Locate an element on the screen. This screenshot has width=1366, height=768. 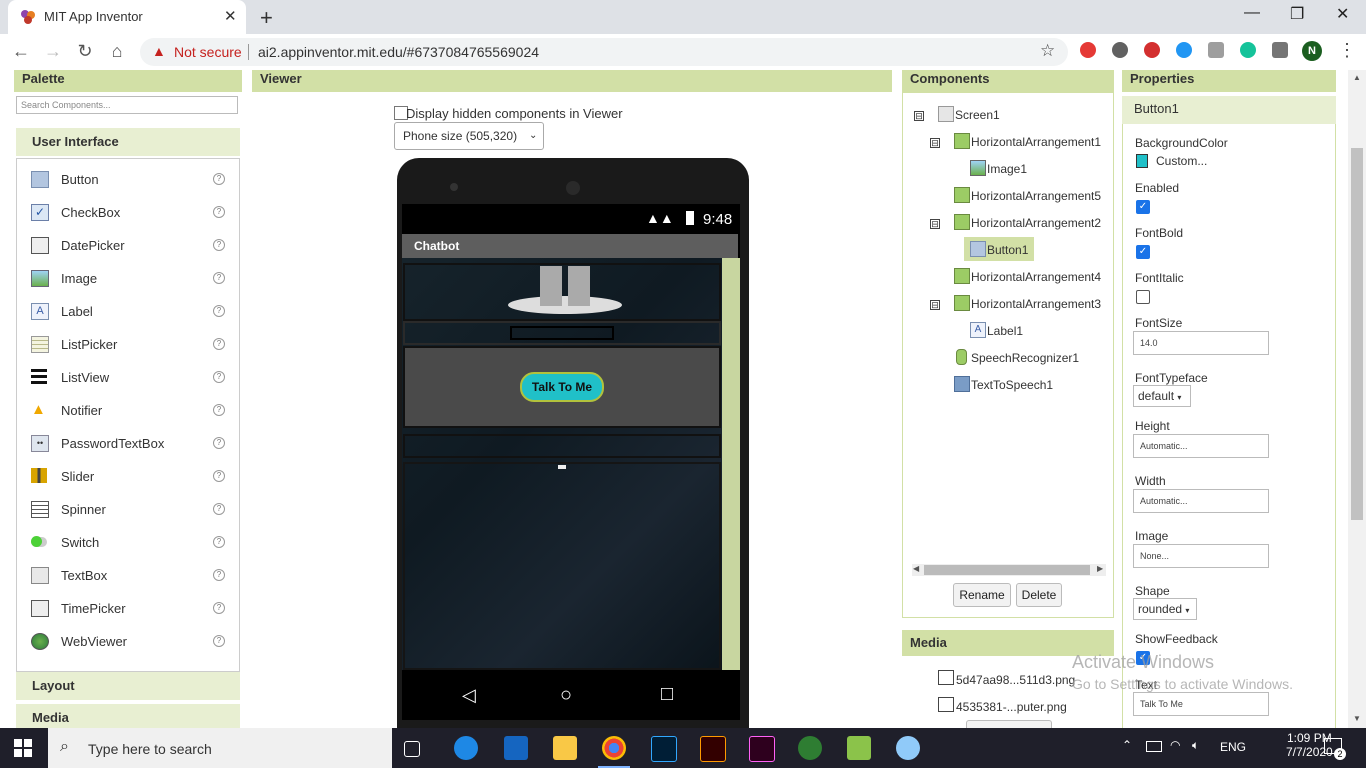
bookmark-star-icon: ☆ is located at coordinates (1047, 51).